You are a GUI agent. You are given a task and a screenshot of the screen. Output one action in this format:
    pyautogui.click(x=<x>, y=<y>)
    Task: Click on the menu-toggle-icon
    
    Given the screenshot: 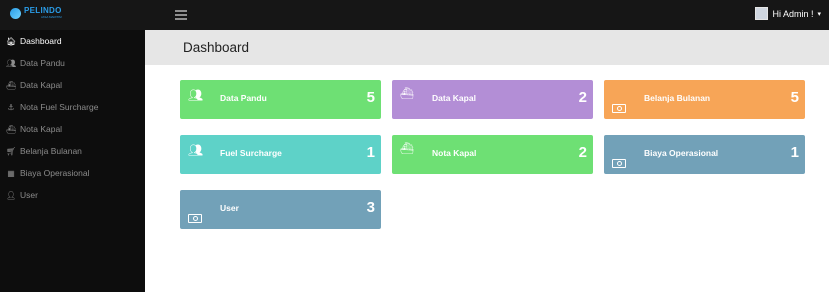 What is the action you would take?
    pyautogui.click(x=181, y=15)
    